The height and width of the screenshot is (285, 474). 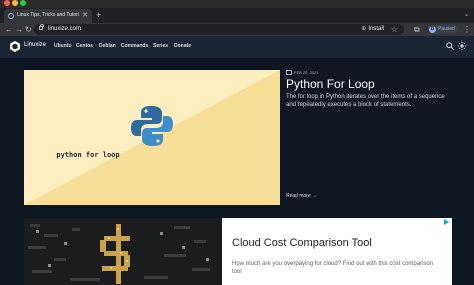 I want to click on install-button: ⊕ Install, so click(x=372, y=29).